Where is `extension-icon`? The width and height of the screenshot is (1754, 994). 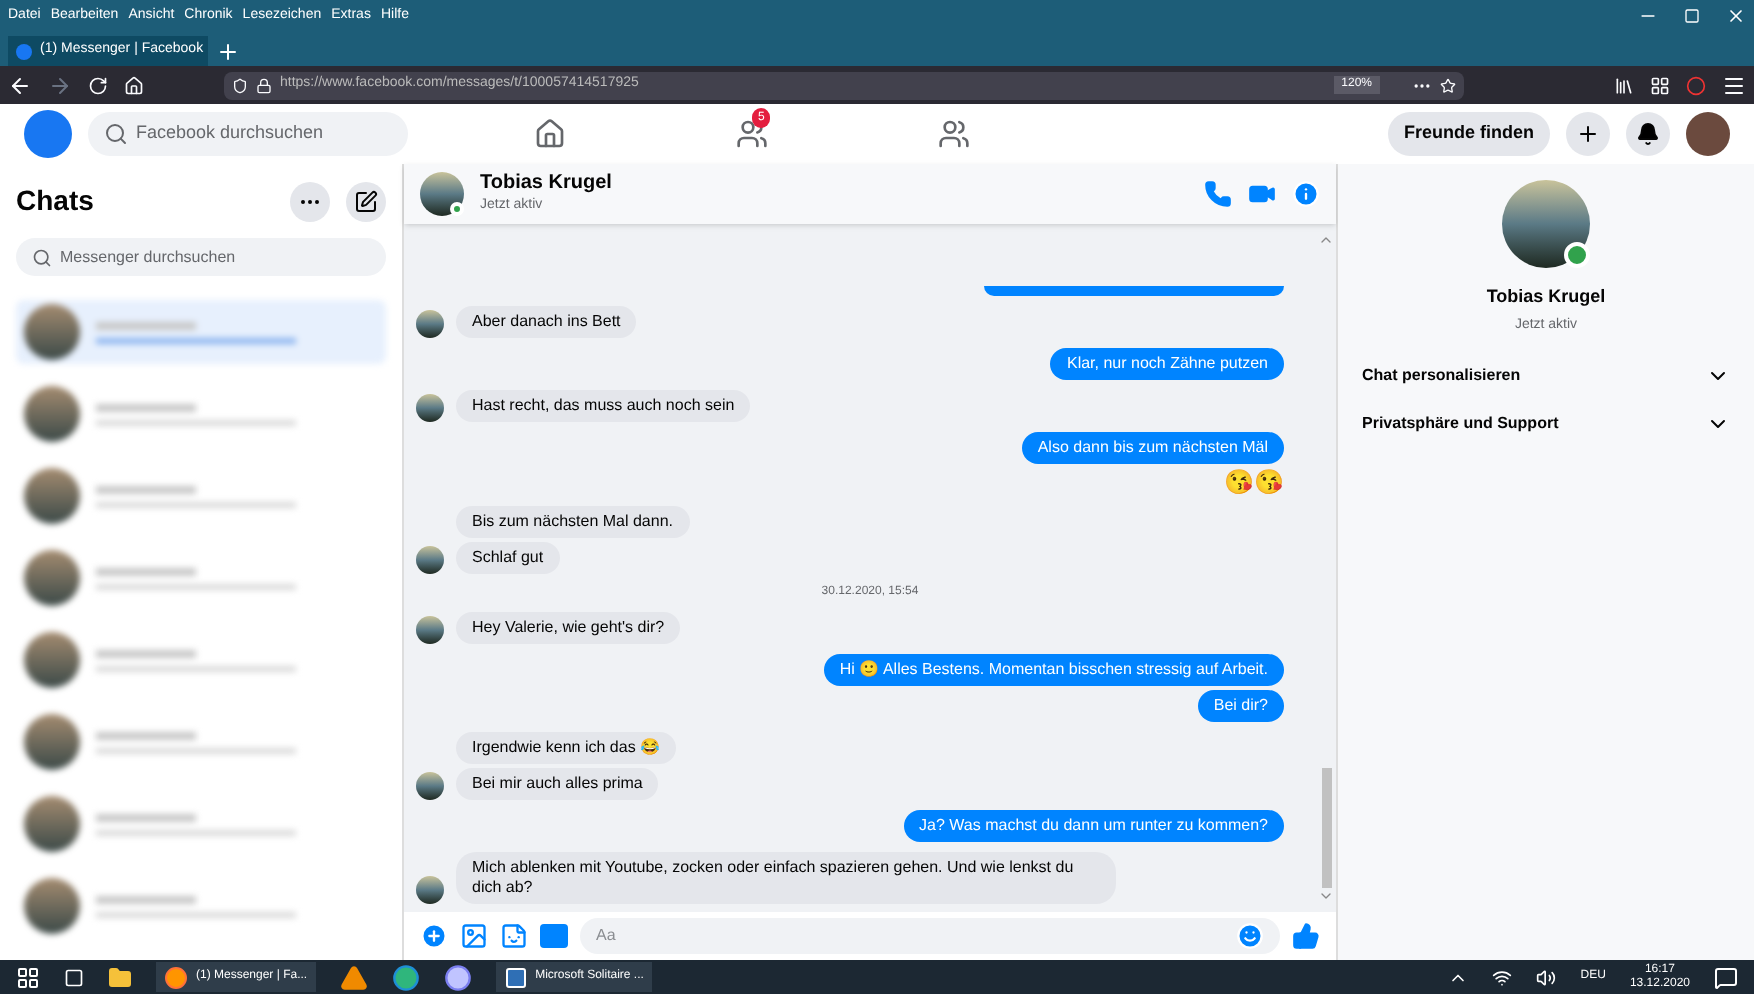
extension-icon is located at coordinates (1696, 85).